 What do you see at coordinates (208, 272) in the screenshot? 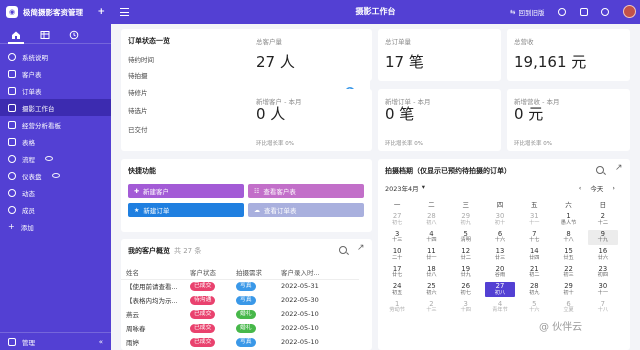
I see `column-header: 客户状态` at bounding box center [208, 272].